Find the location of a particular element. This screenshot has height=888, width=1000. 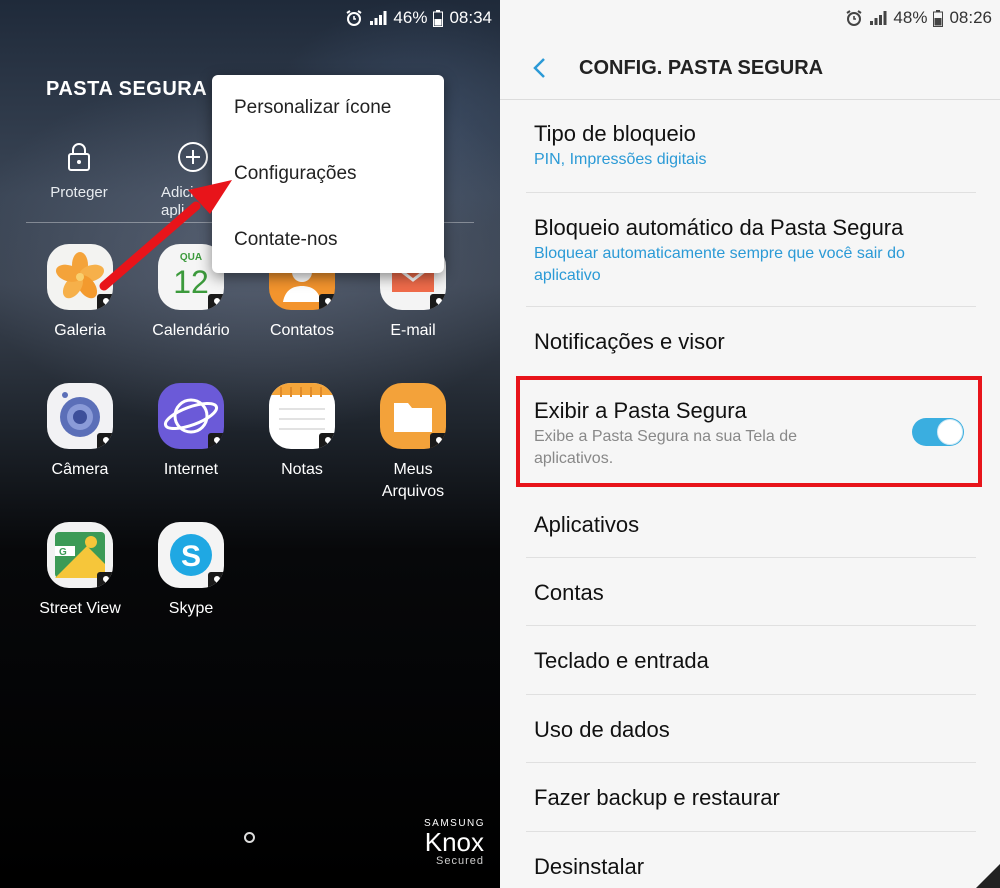

battery-icon is located at coordinates (938, 18).